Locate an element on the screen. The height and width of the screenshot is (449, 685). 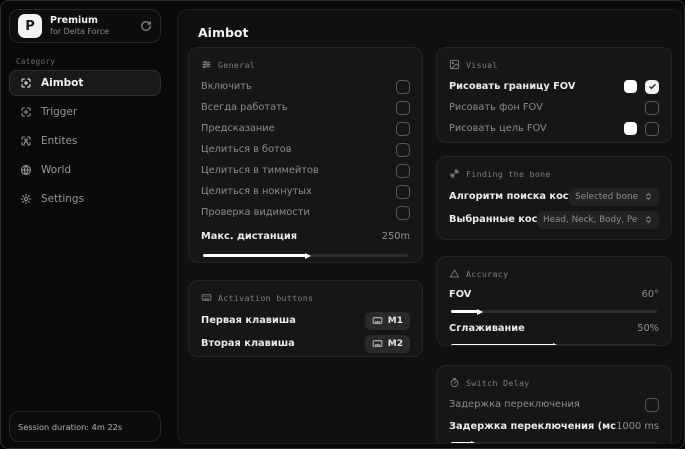
fov-target-color-swatch is located at coordinates (630, 128).